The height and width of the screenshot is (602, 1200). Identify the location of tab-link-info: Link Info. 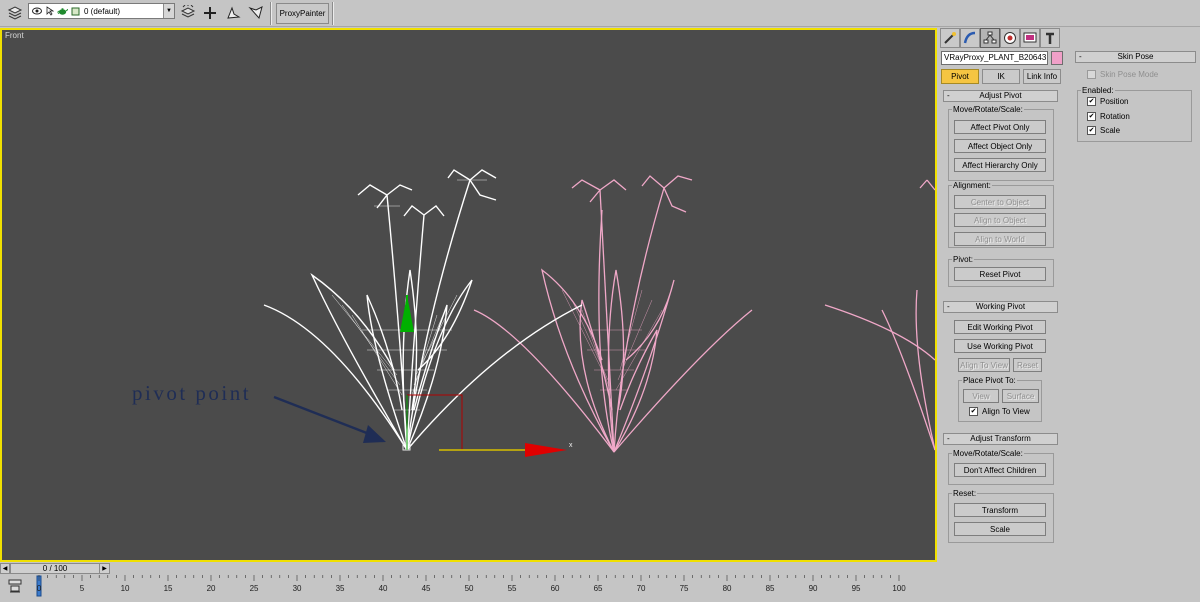
(1042, 76).